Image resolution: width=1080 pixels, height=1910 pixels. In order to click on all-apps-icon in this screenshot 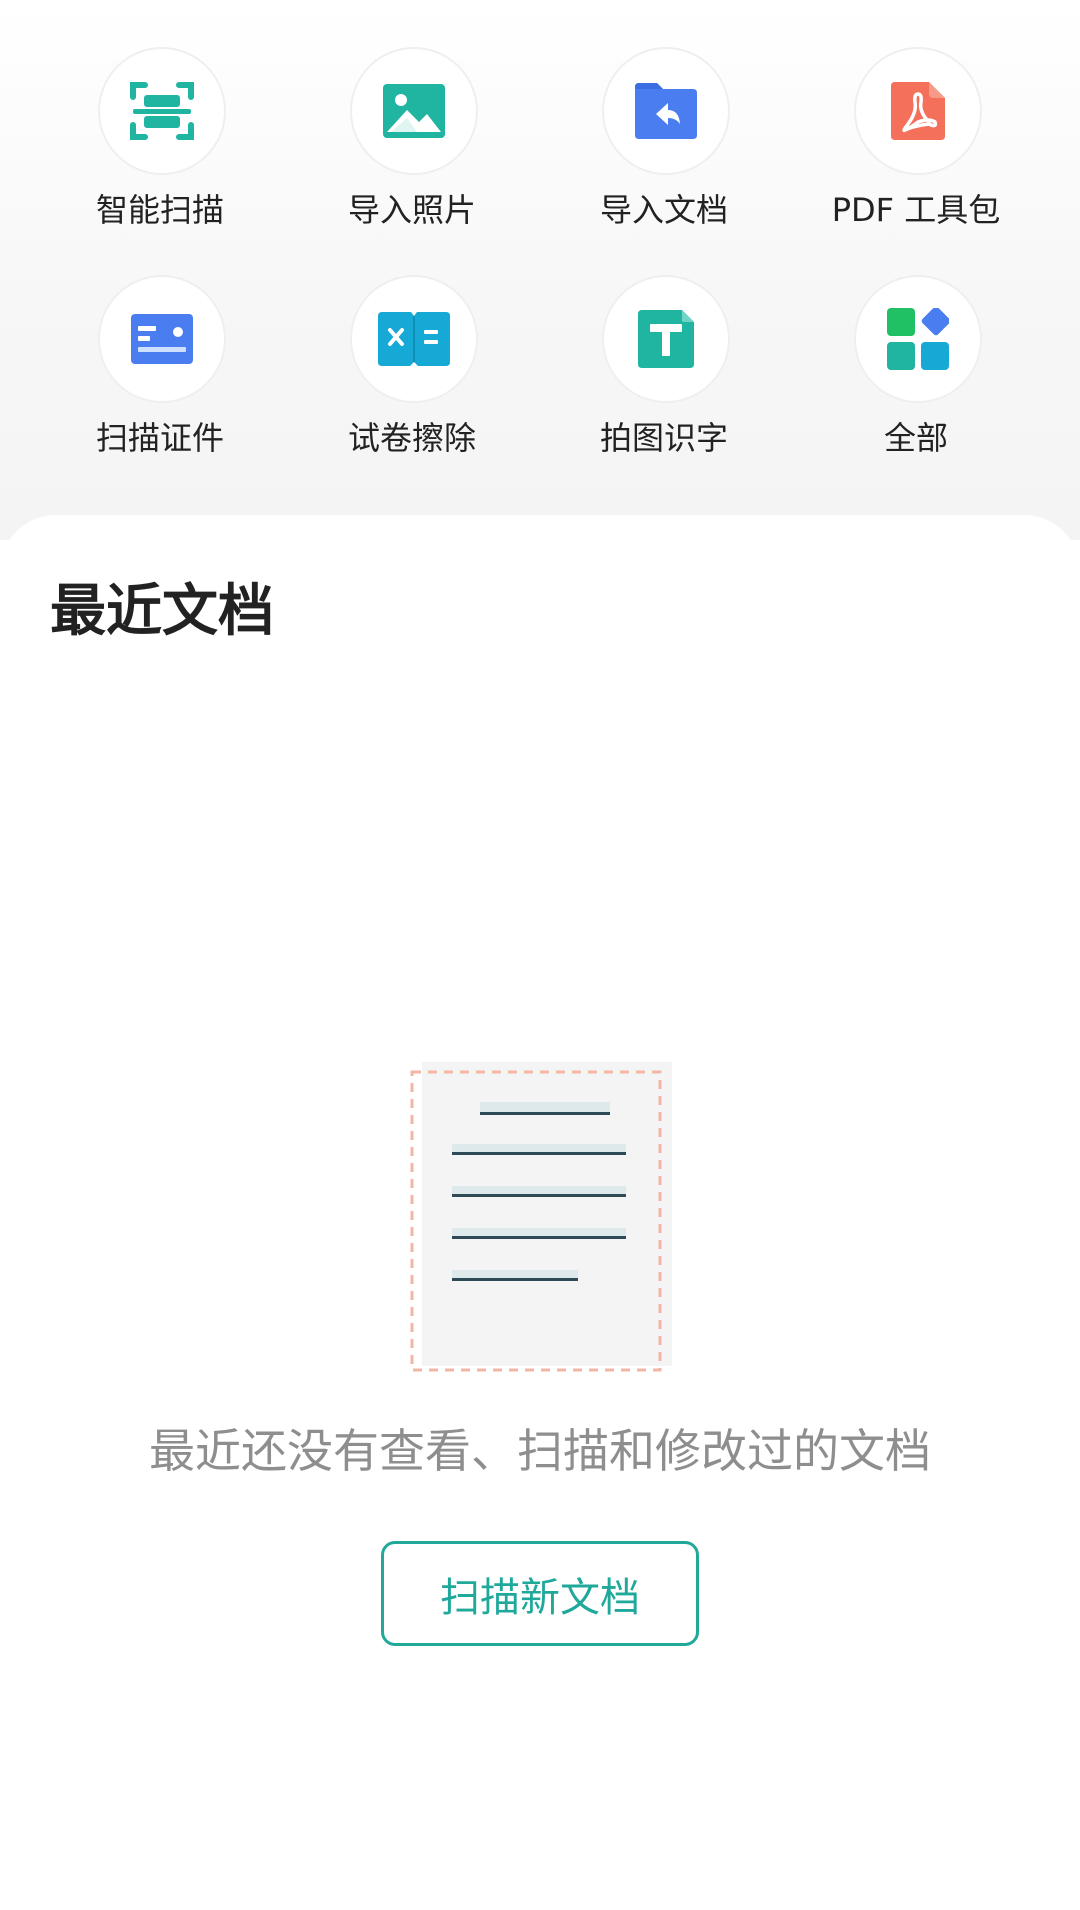, I will do `click(918, 339)`.